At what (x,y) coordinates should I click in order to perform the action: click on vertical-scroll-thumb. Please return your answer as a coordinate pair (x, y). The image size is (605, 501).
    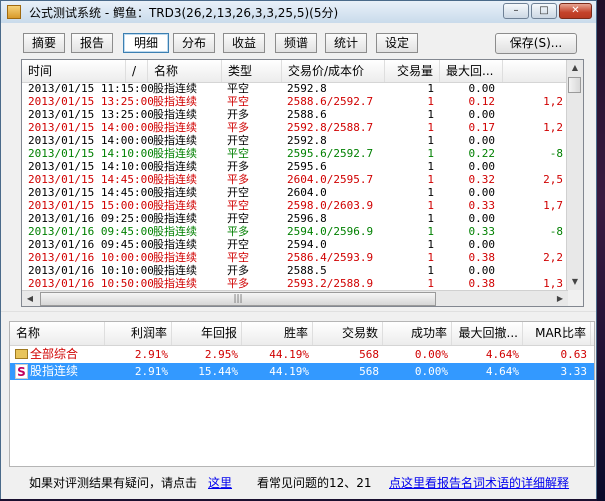
    Looking at the image, I should click on (574, 85).